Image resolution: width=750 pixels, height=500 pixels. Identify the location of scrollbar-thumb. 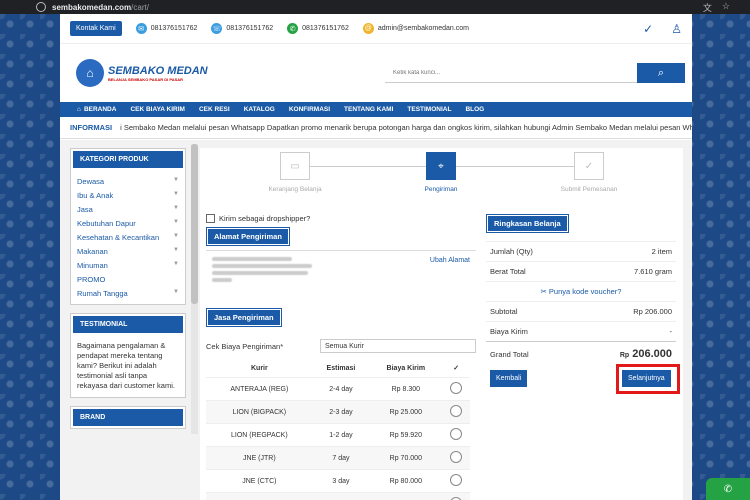
(194, 224).